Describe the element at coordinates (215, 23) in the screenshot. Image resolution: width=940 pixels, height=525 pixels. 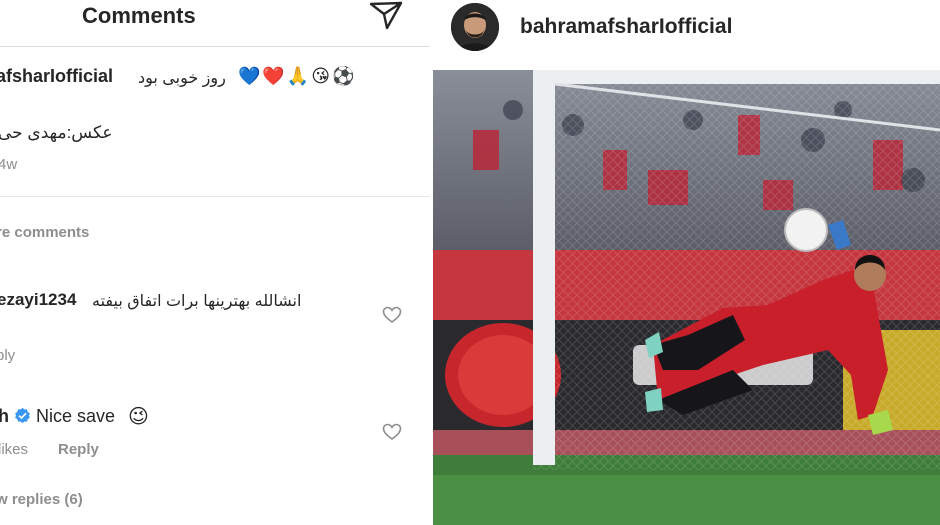
I see `comments-header: Comments` at that location.